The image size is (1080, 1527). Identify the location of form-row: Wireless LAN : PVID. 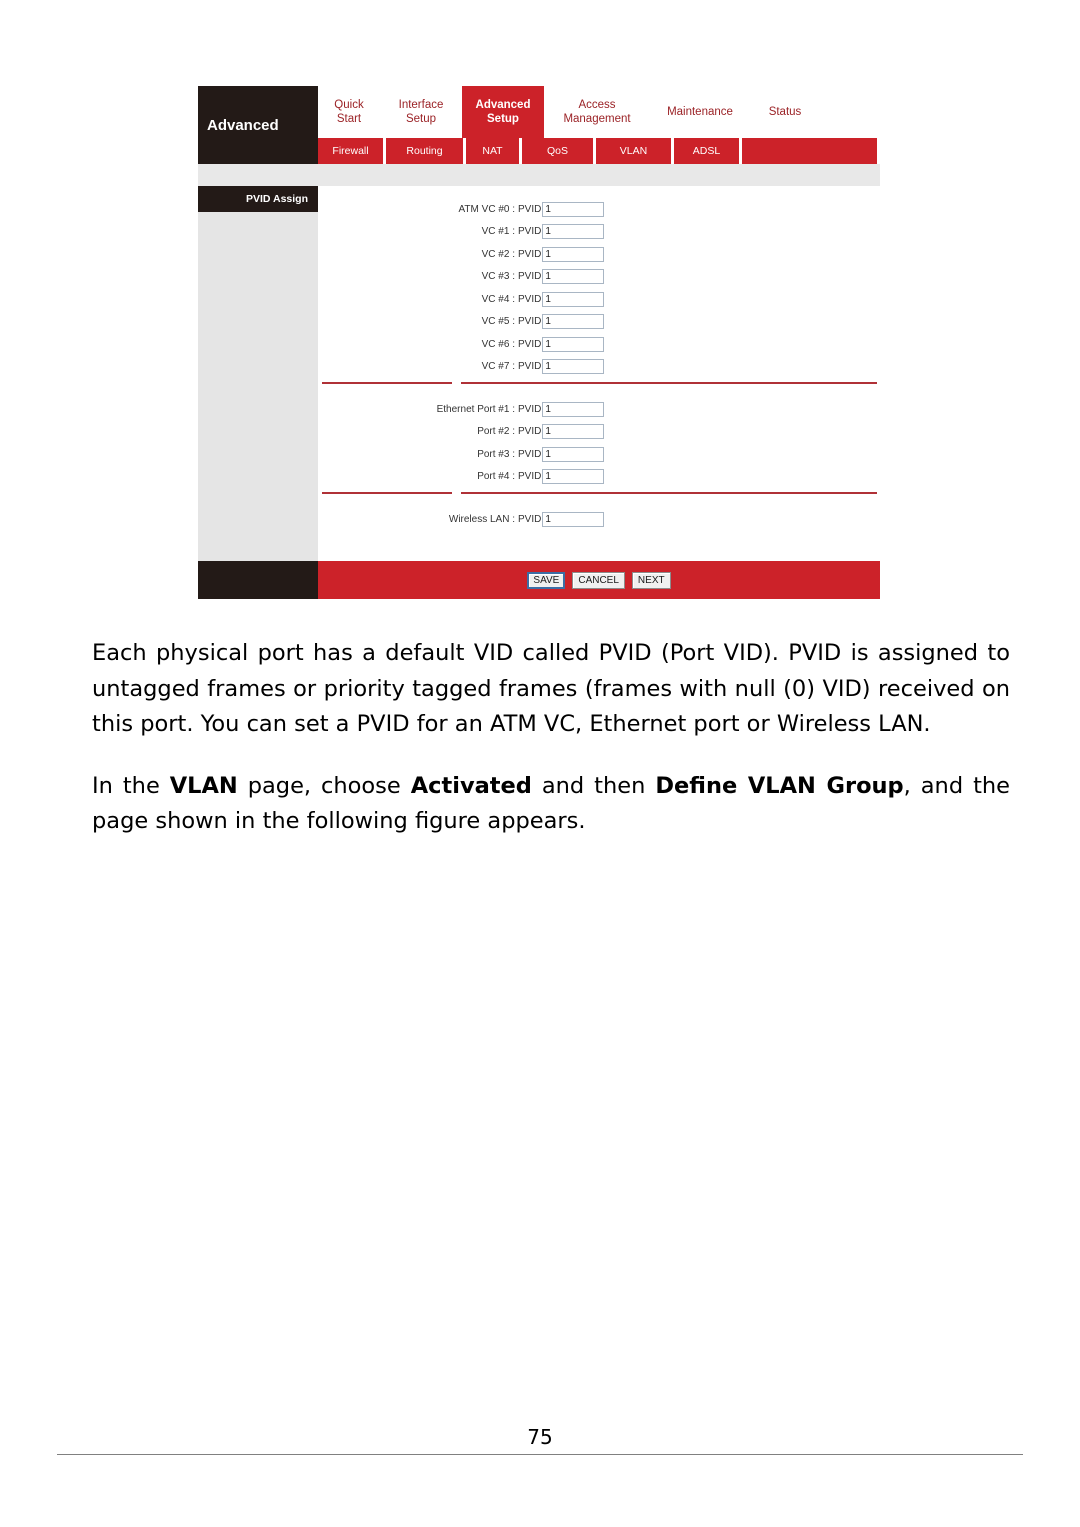
(599, 519).